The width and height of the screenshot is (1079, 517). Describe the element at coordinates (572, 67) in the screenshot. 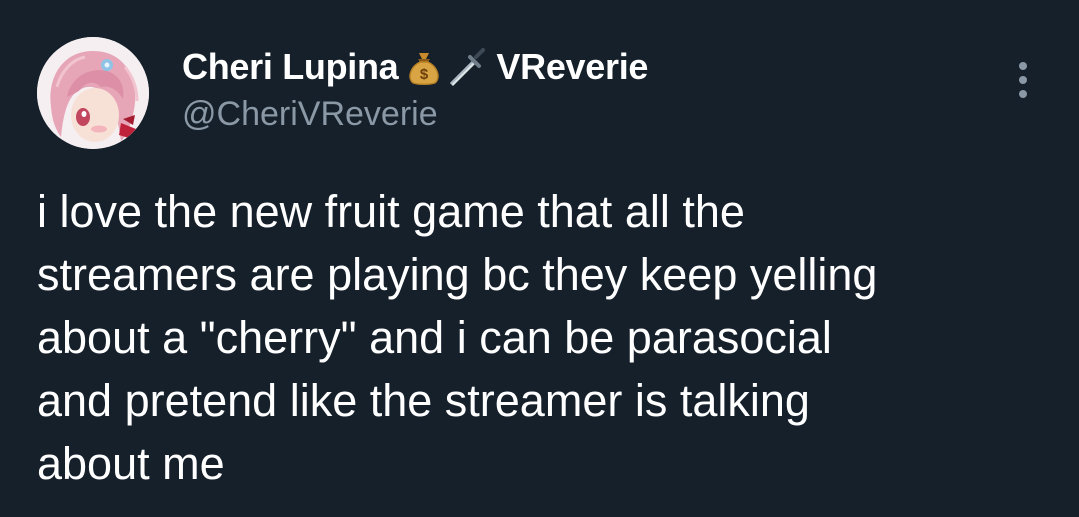

I see `author-display-name-suffix: VReverie` at that location.